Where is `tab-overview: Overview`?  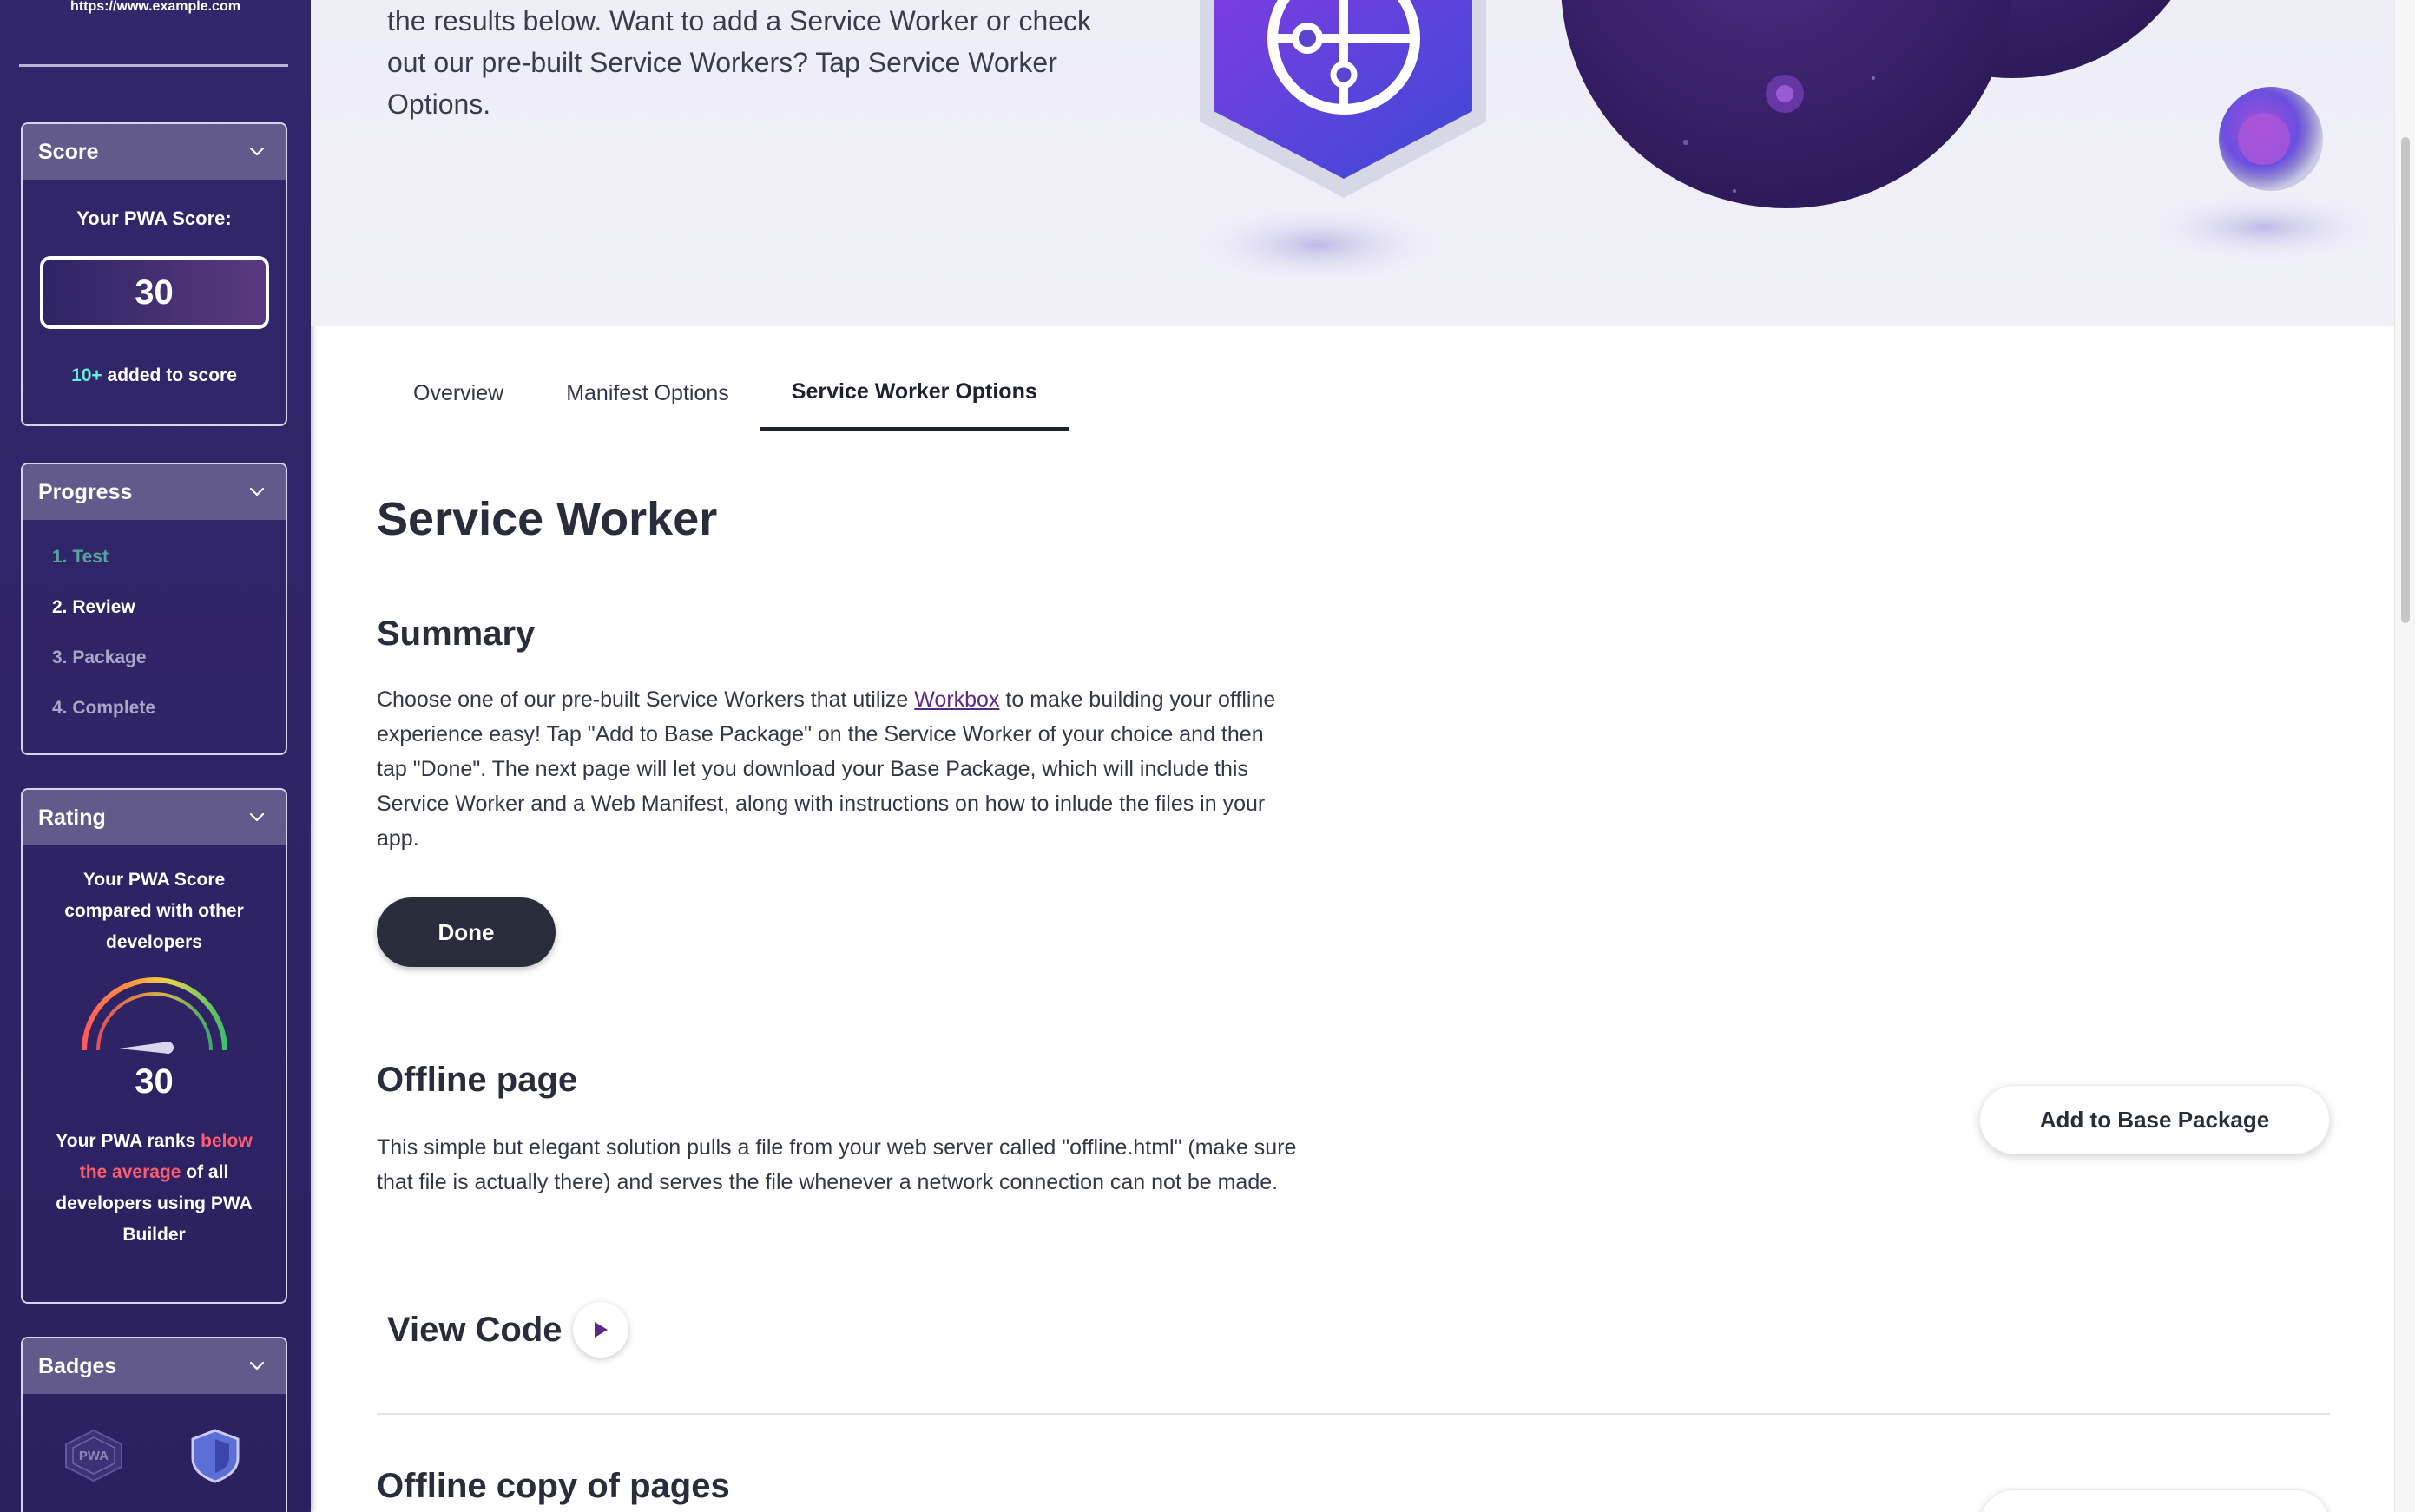 tab-overview: Overview is located at coordinates (458, 393).